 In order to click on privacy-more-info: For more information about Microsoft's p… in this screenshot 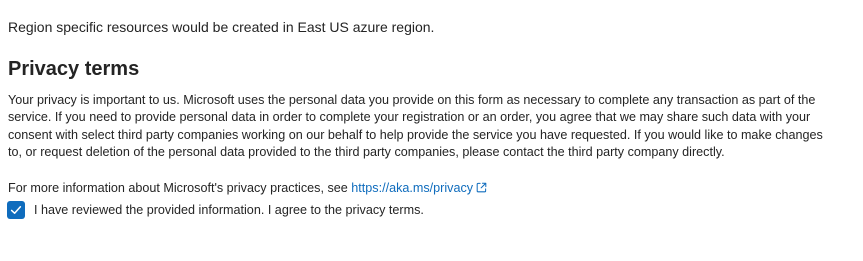, I will do `click(247, 188)`.